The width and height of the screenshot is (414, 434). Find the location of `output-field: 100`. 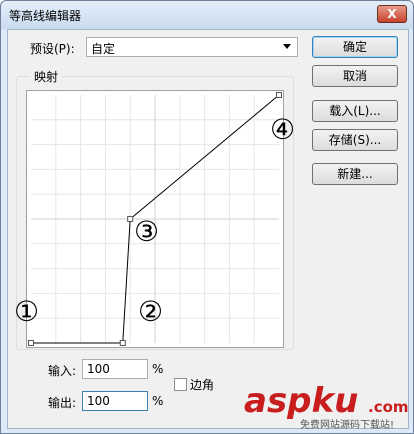

output-field: 100 is located at coordinates (115, 401).